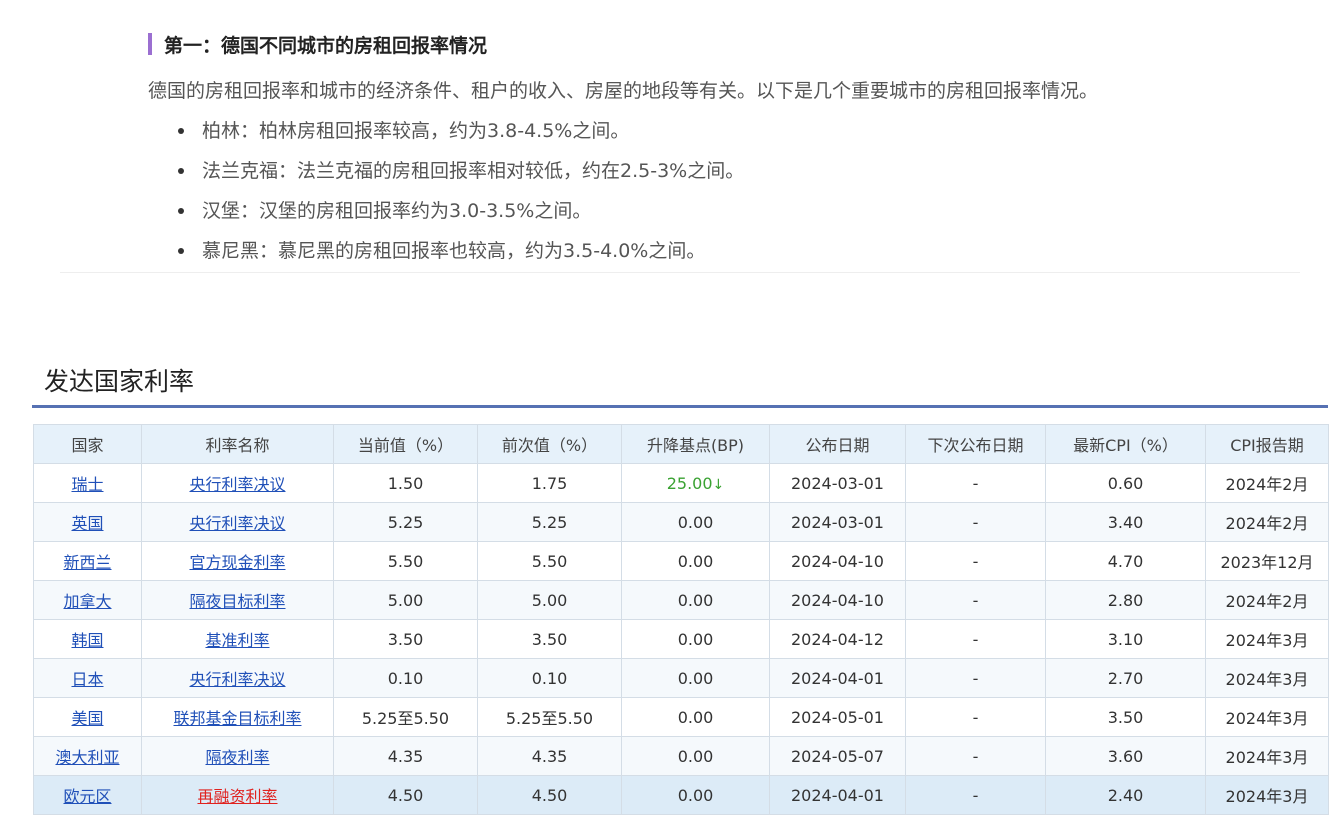  I want to click on current-rate-value: 4.35, so click(405, 756).